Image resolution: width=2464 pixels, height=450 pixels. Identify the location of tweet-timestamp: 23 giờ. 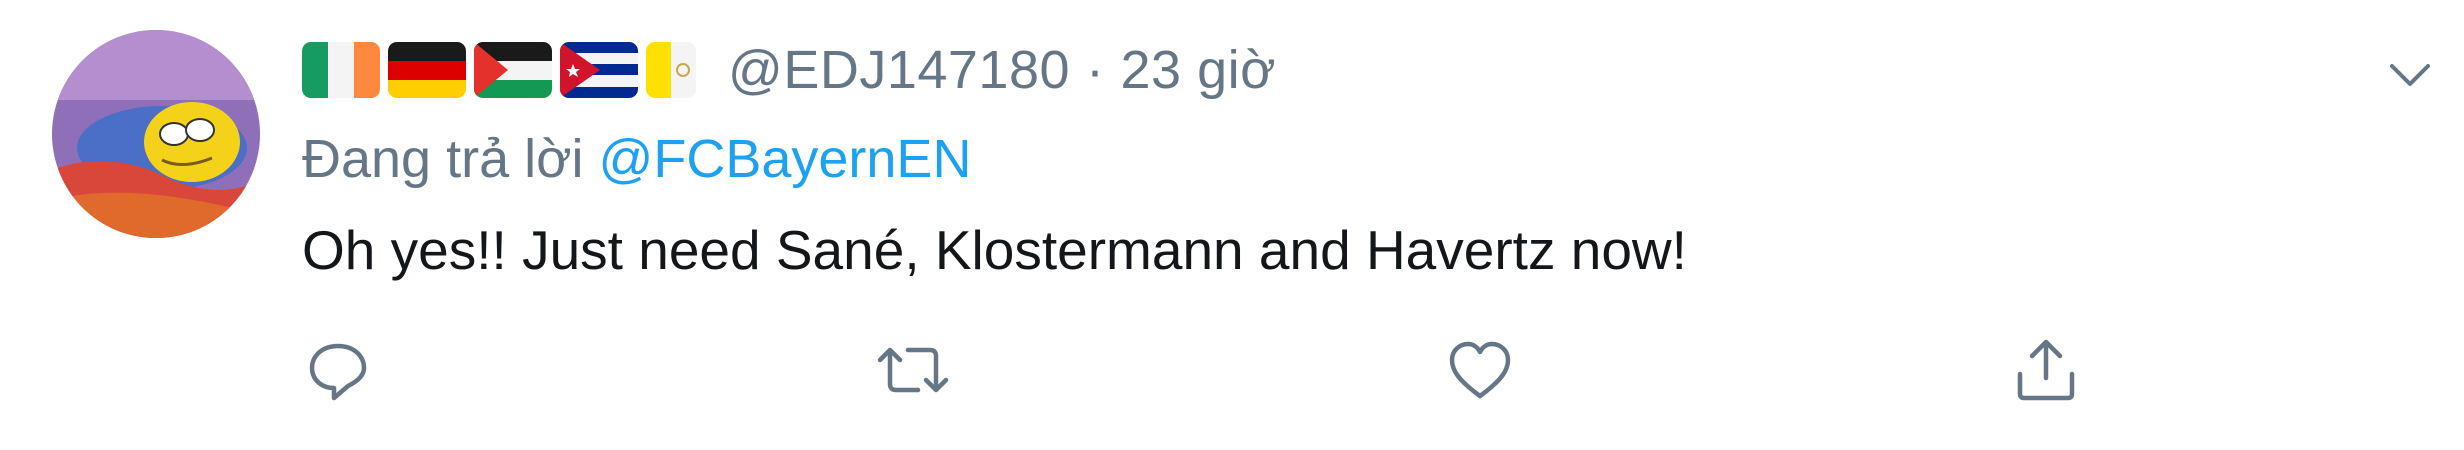
(1199, 70).